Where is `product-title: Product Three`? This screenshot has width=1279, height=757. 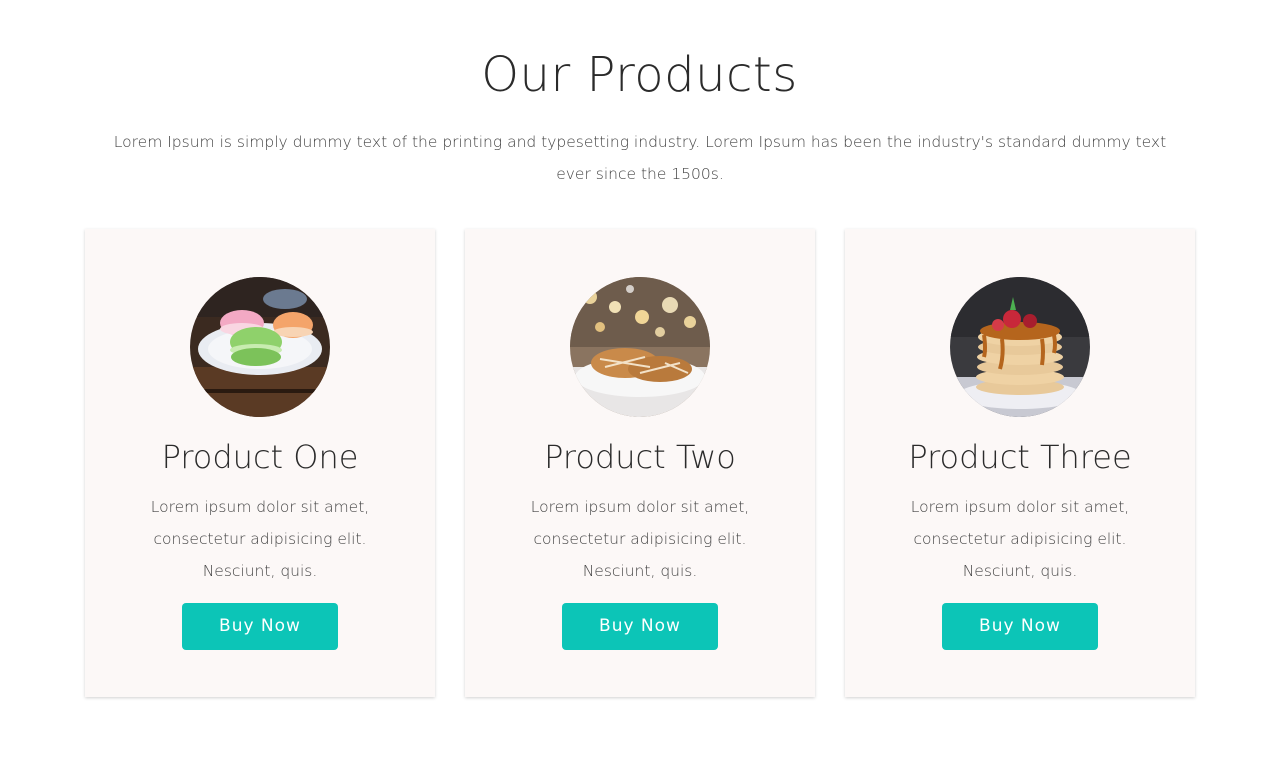 product-title: Product Three is located at coordinates (1020, 457).